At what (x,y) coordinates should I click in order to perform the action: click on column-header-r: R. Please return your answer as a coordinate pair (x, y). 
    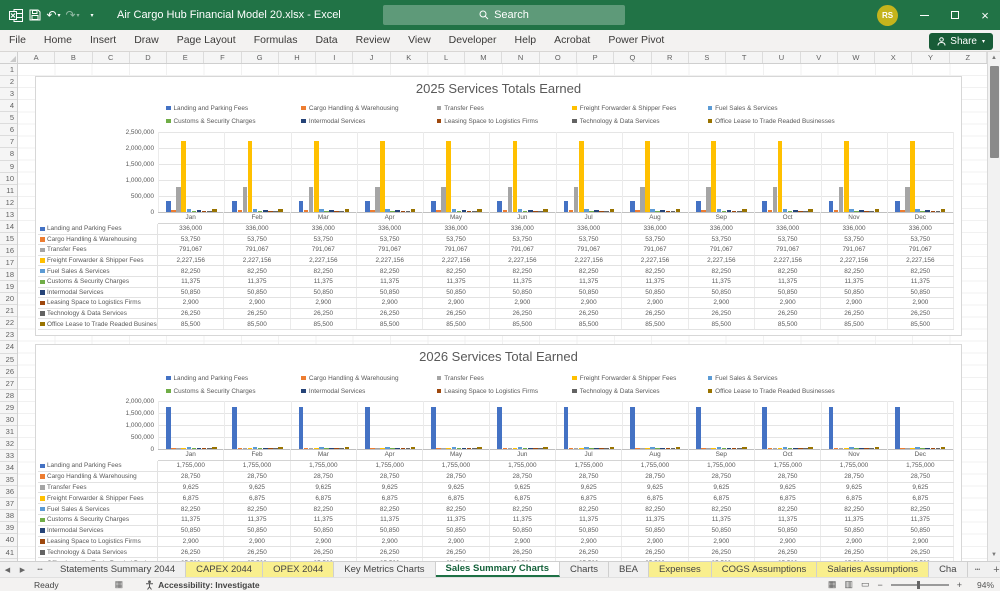
    Looking at the image, I should click on (670, 57).